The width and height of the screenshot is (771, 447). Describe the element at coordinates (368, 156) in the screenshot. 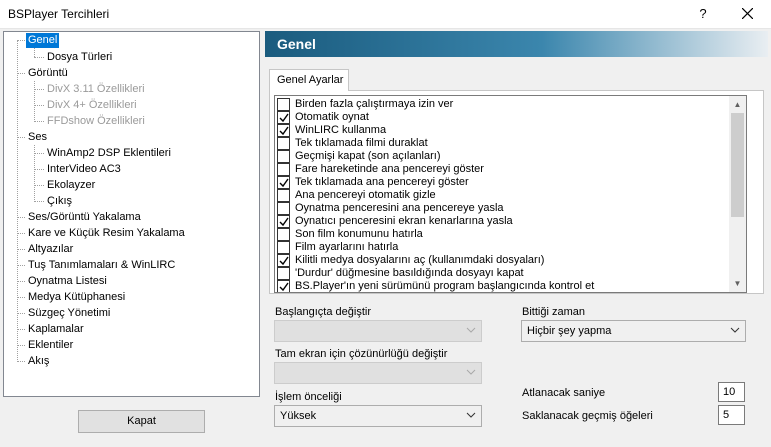

I see `option-label: Geçmişi kapat (son açılanları)` at that location.